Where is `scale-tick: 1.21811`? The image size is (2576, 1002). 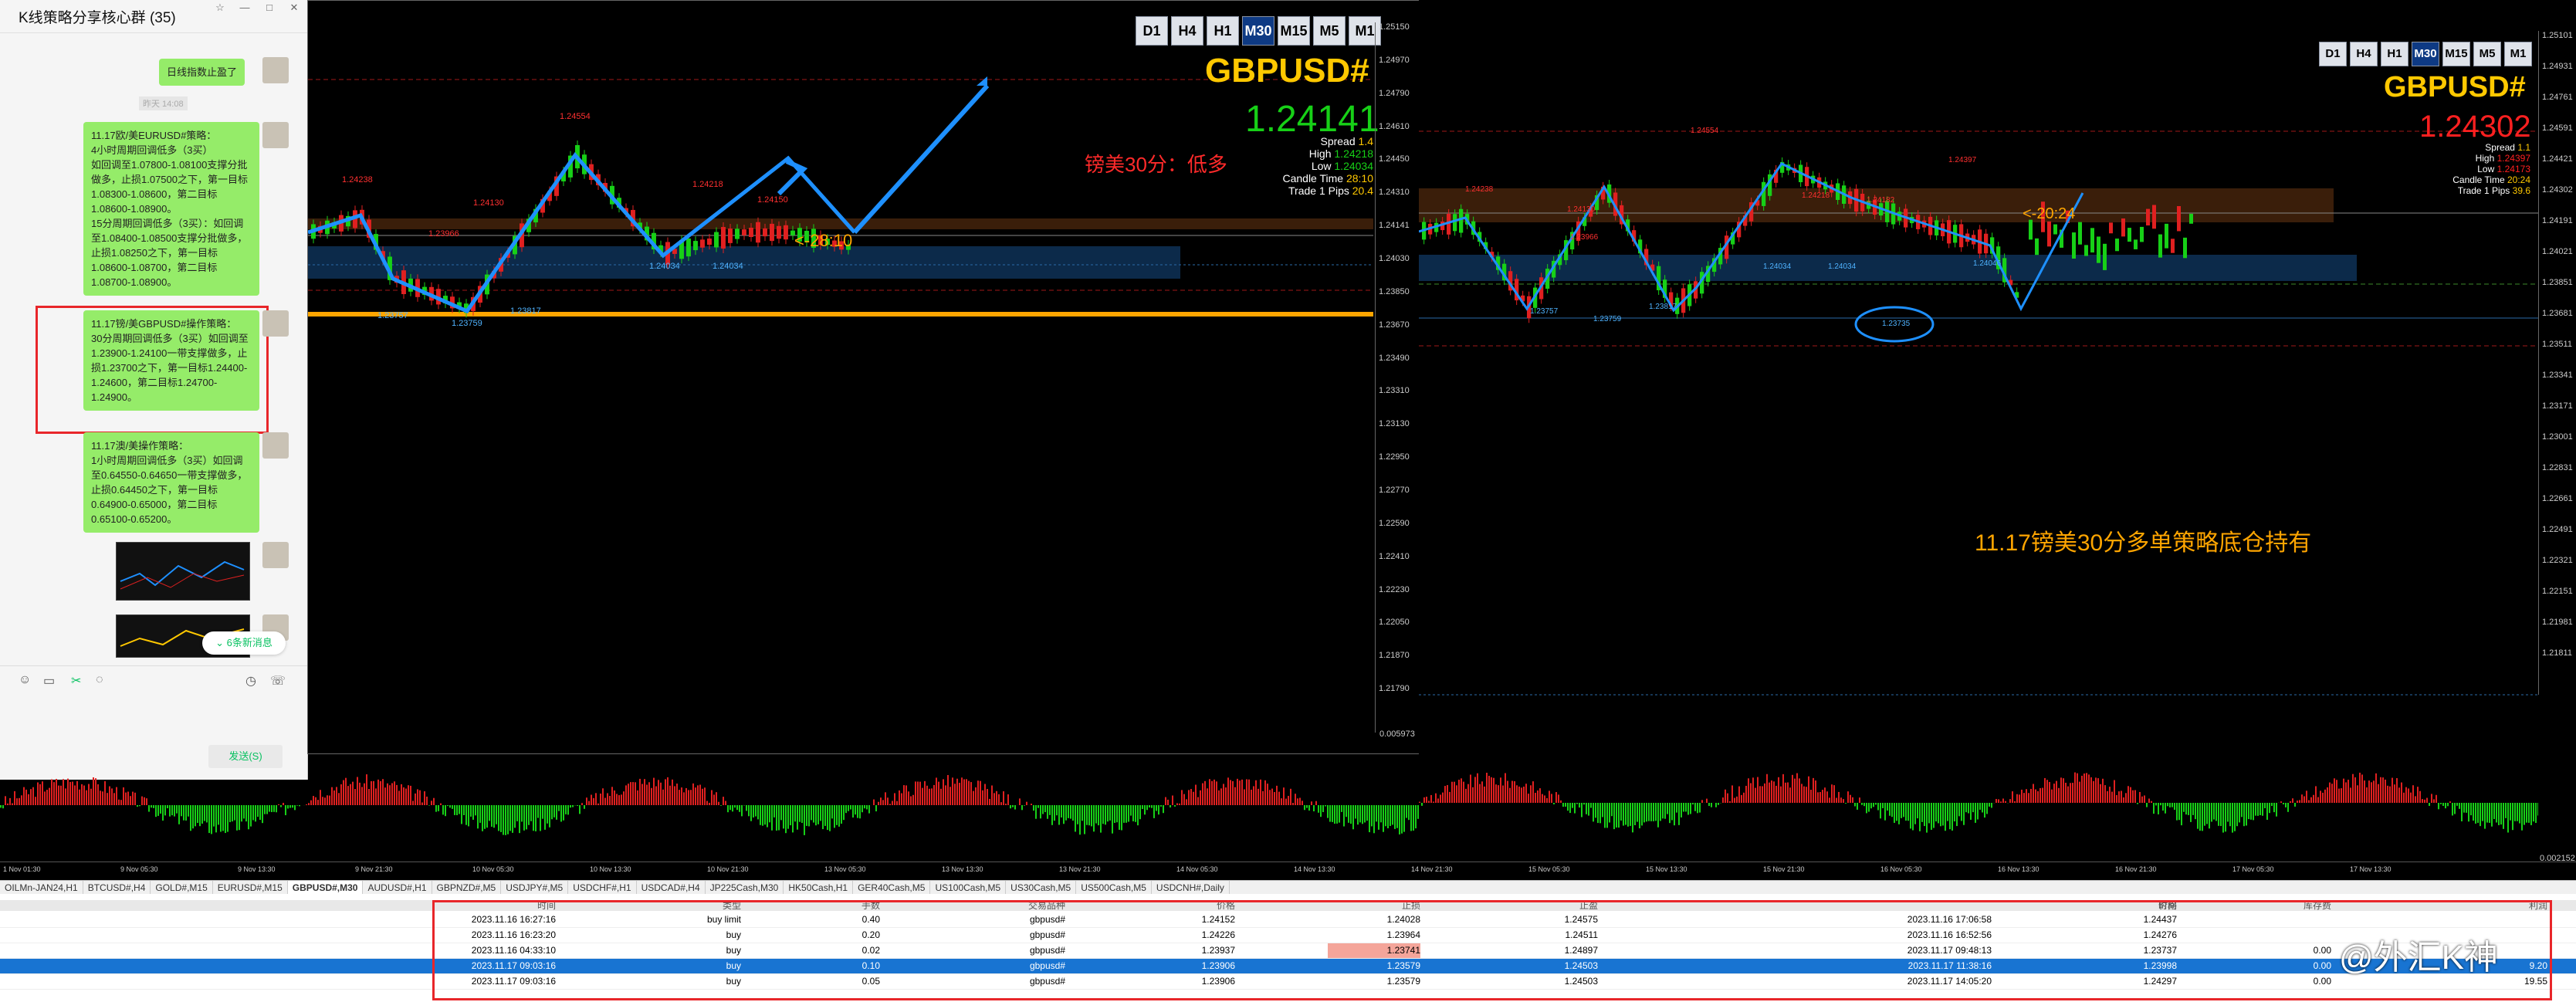
scale-tick: 1.21811 is located at coordinates (2557, 653).